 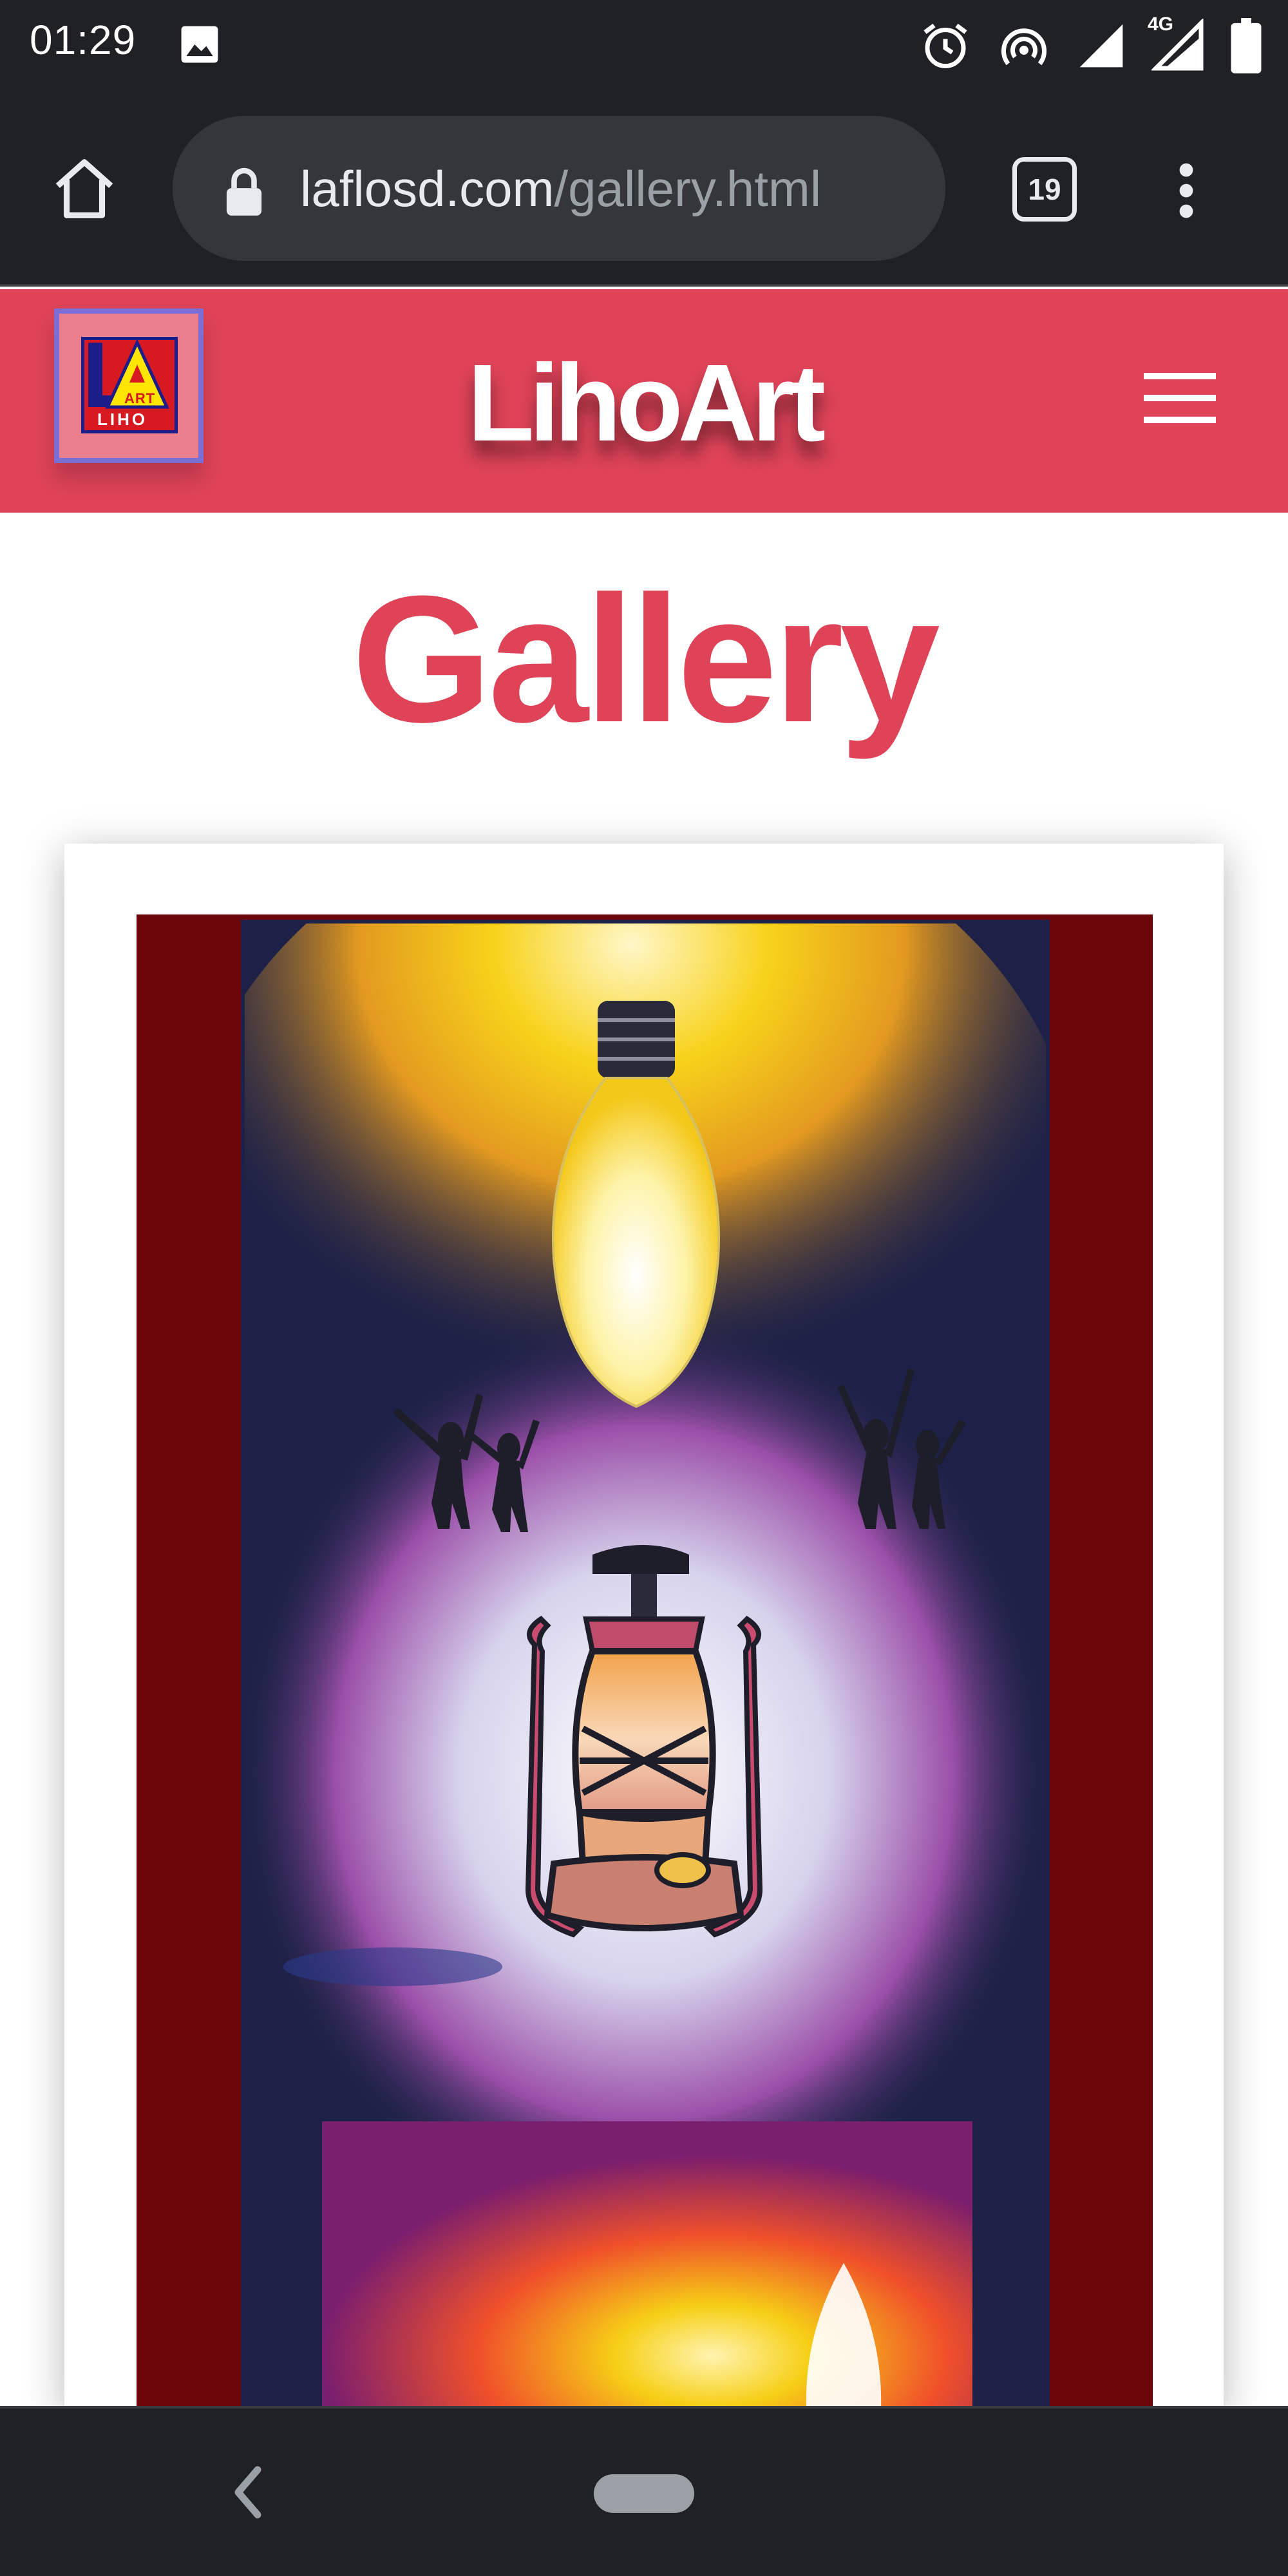 I want to click on page-title: Gallery, so click(x=646, y=659).